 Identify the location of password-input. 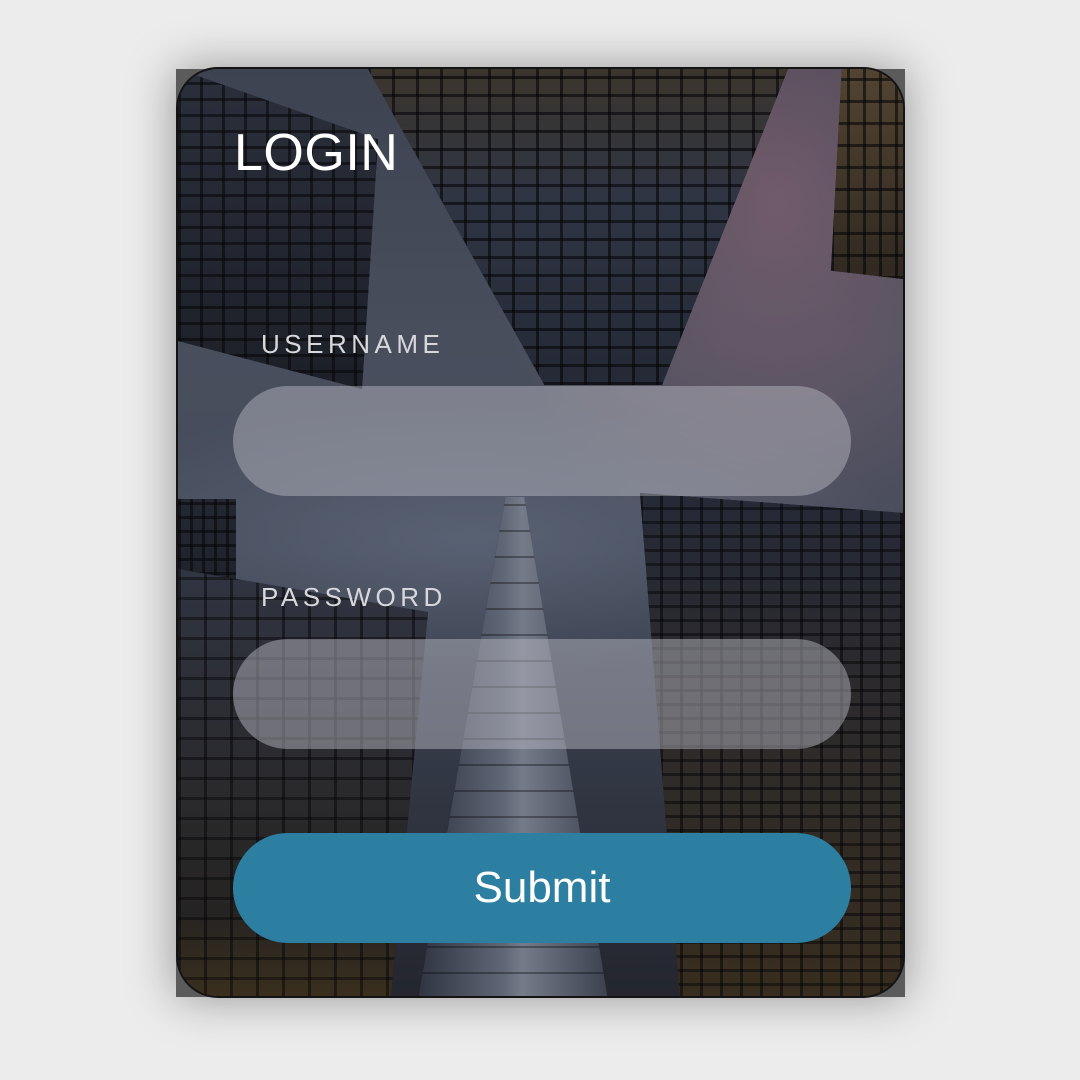
(542, 694).